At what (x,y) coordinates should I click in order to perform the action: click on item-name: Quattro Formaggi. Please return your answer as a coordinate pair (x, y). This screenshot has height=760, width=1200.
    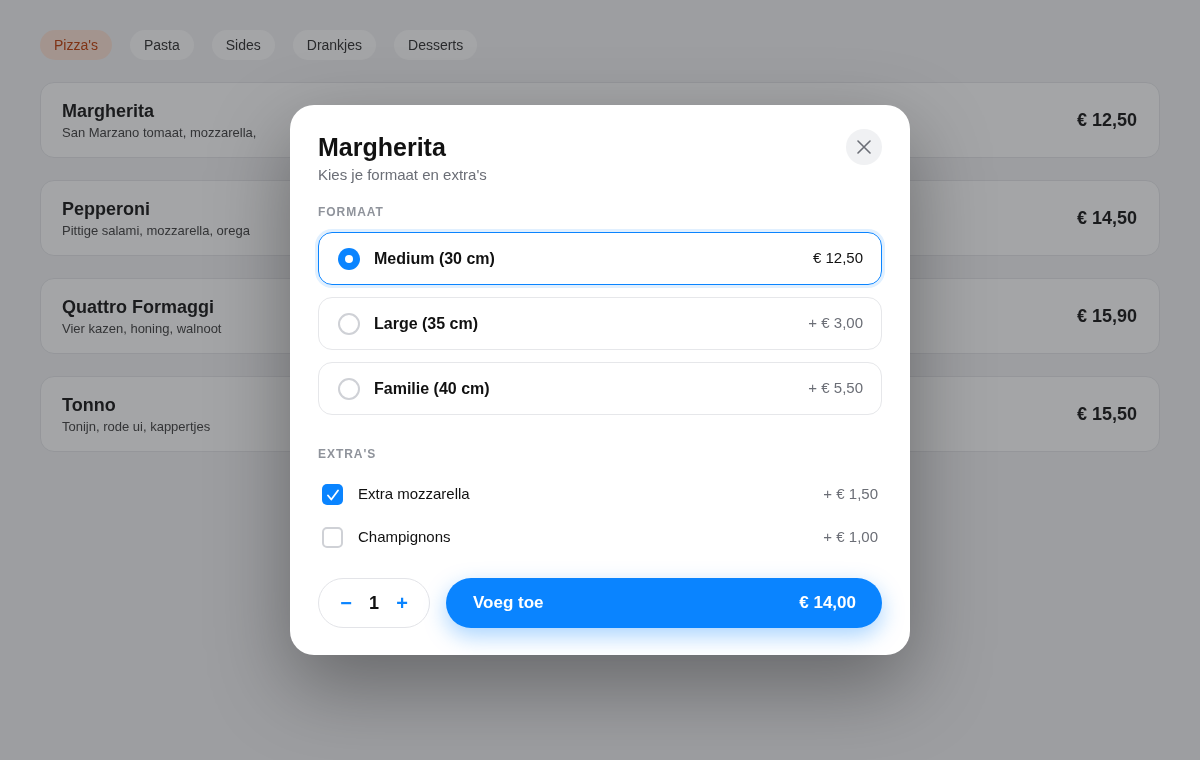
    Looking at the image, I should click on (138, 306).